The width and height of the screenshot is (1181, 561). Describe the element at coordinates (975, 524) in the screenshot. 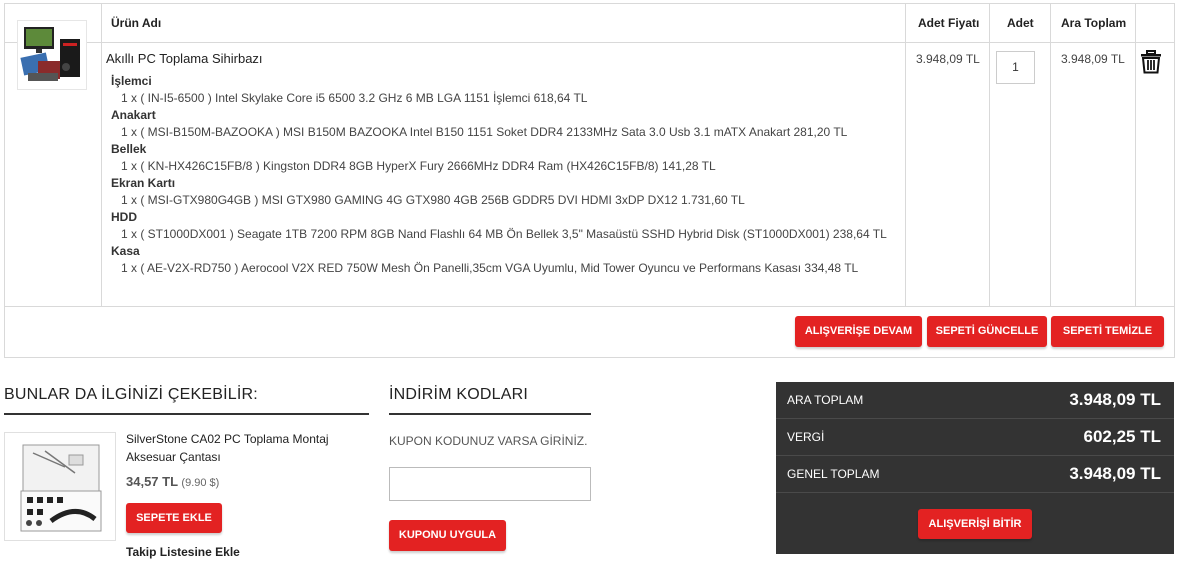

I see `checkout-button: ALIŞVERİŞİ BİTİR` at that location.